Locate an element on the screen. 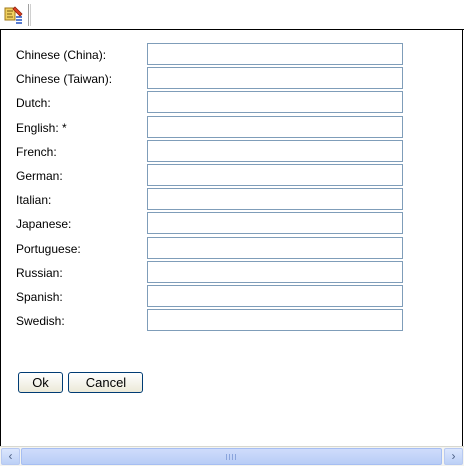 Image resolution: width=464 pixels, height=466 pixels. label-swedish: Swedish: is located at coordinates (40, 321).